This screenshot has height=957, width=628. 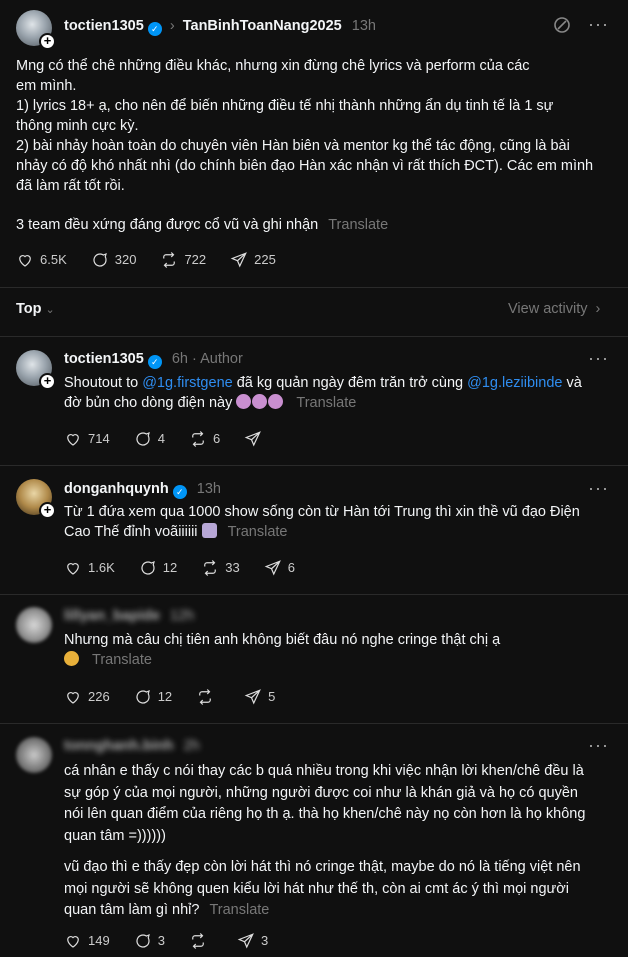 I want to click on reply-header: donganhquynh ✓ 13h, so click(x=142, y=489).